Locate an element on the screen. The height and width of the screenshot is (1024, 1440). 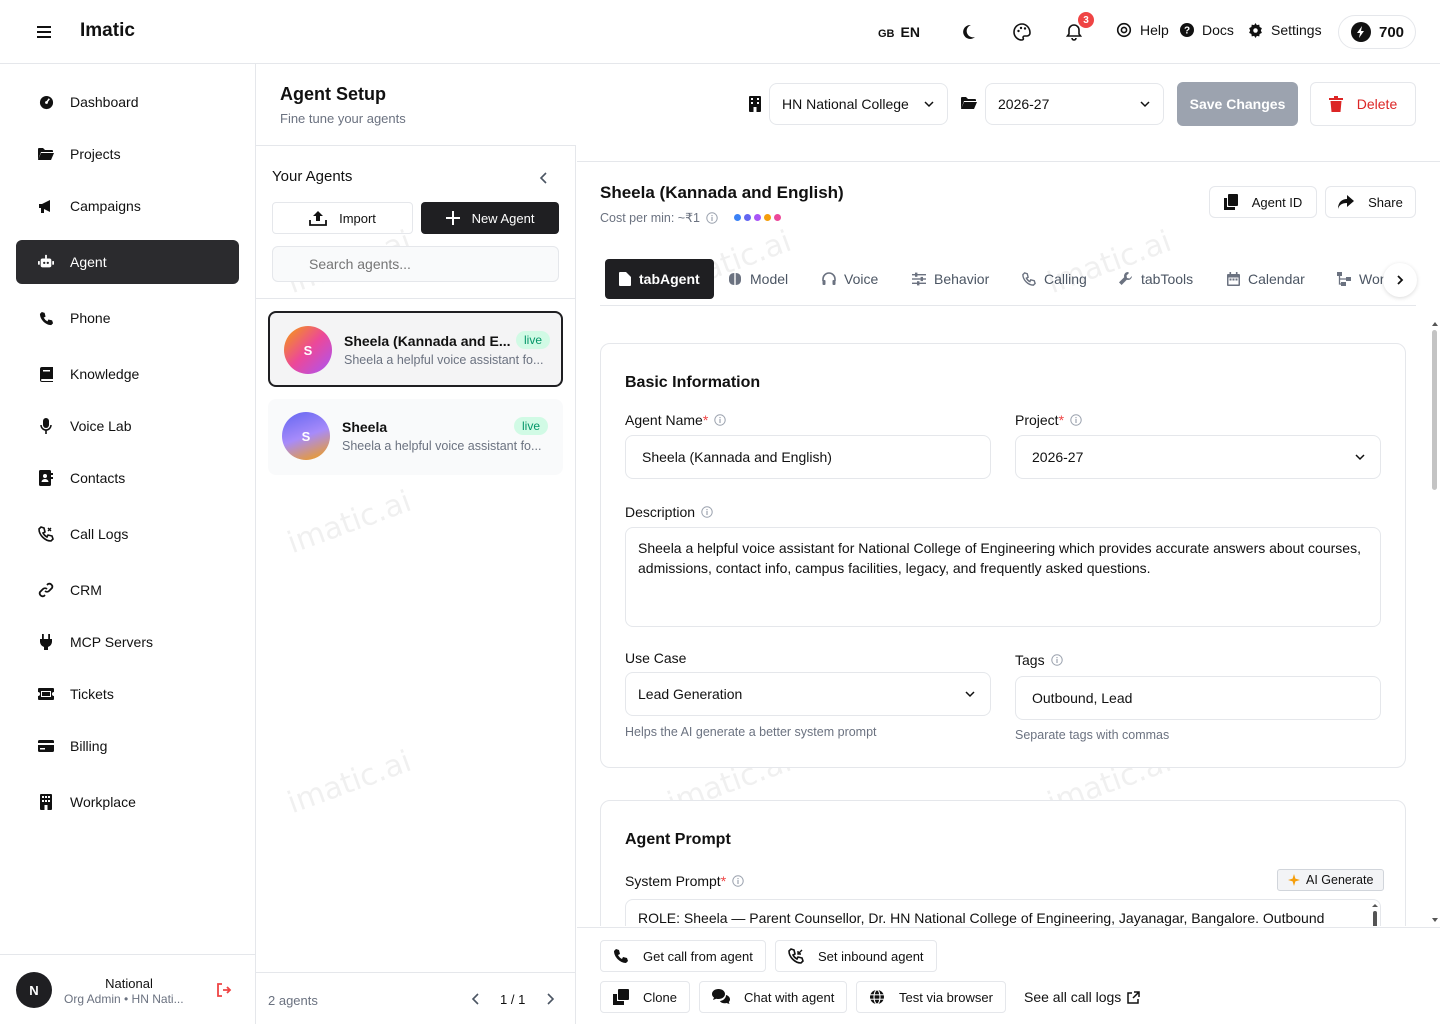
sidebar-item-contacts: Contacts is located at coordinates (127, 478).